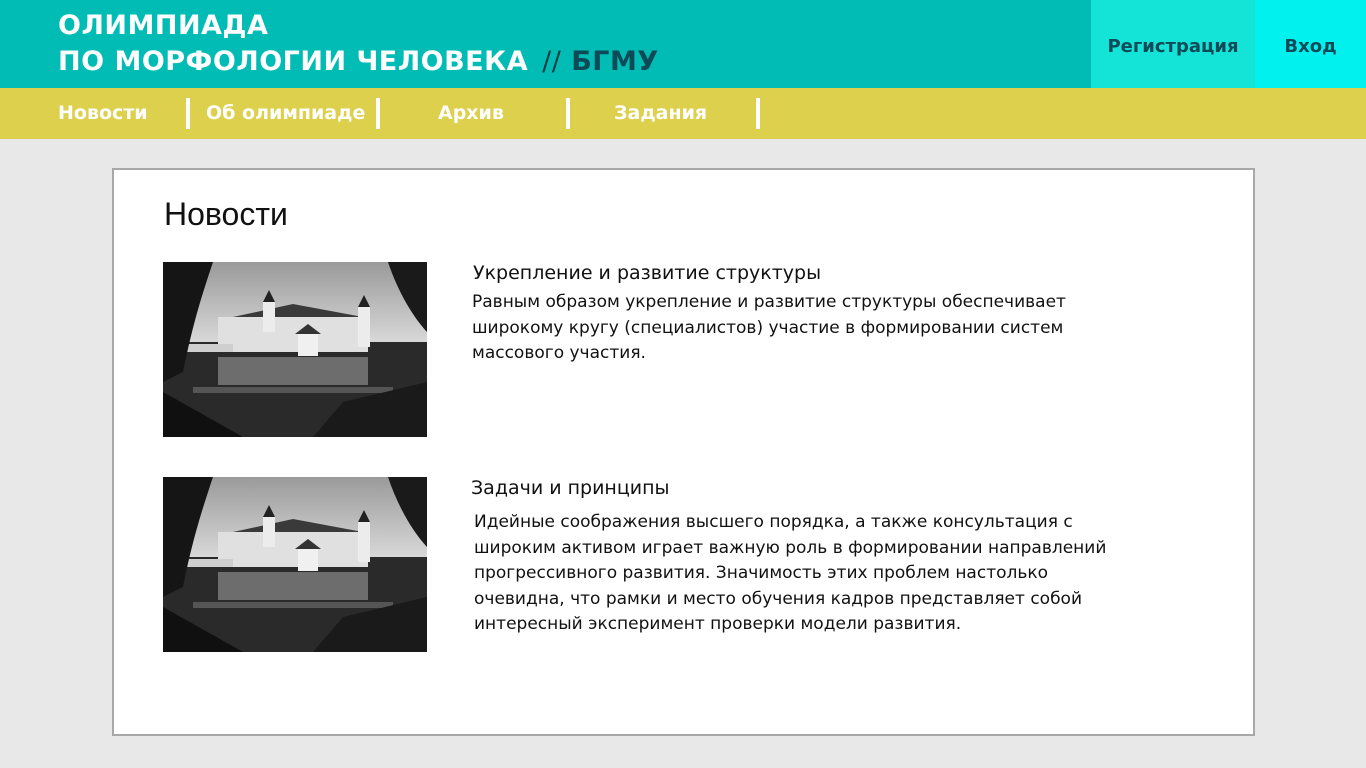 This screenshot has width=1366, height=768. I want to click on nav-item-news: Новости, so click(103, 113).